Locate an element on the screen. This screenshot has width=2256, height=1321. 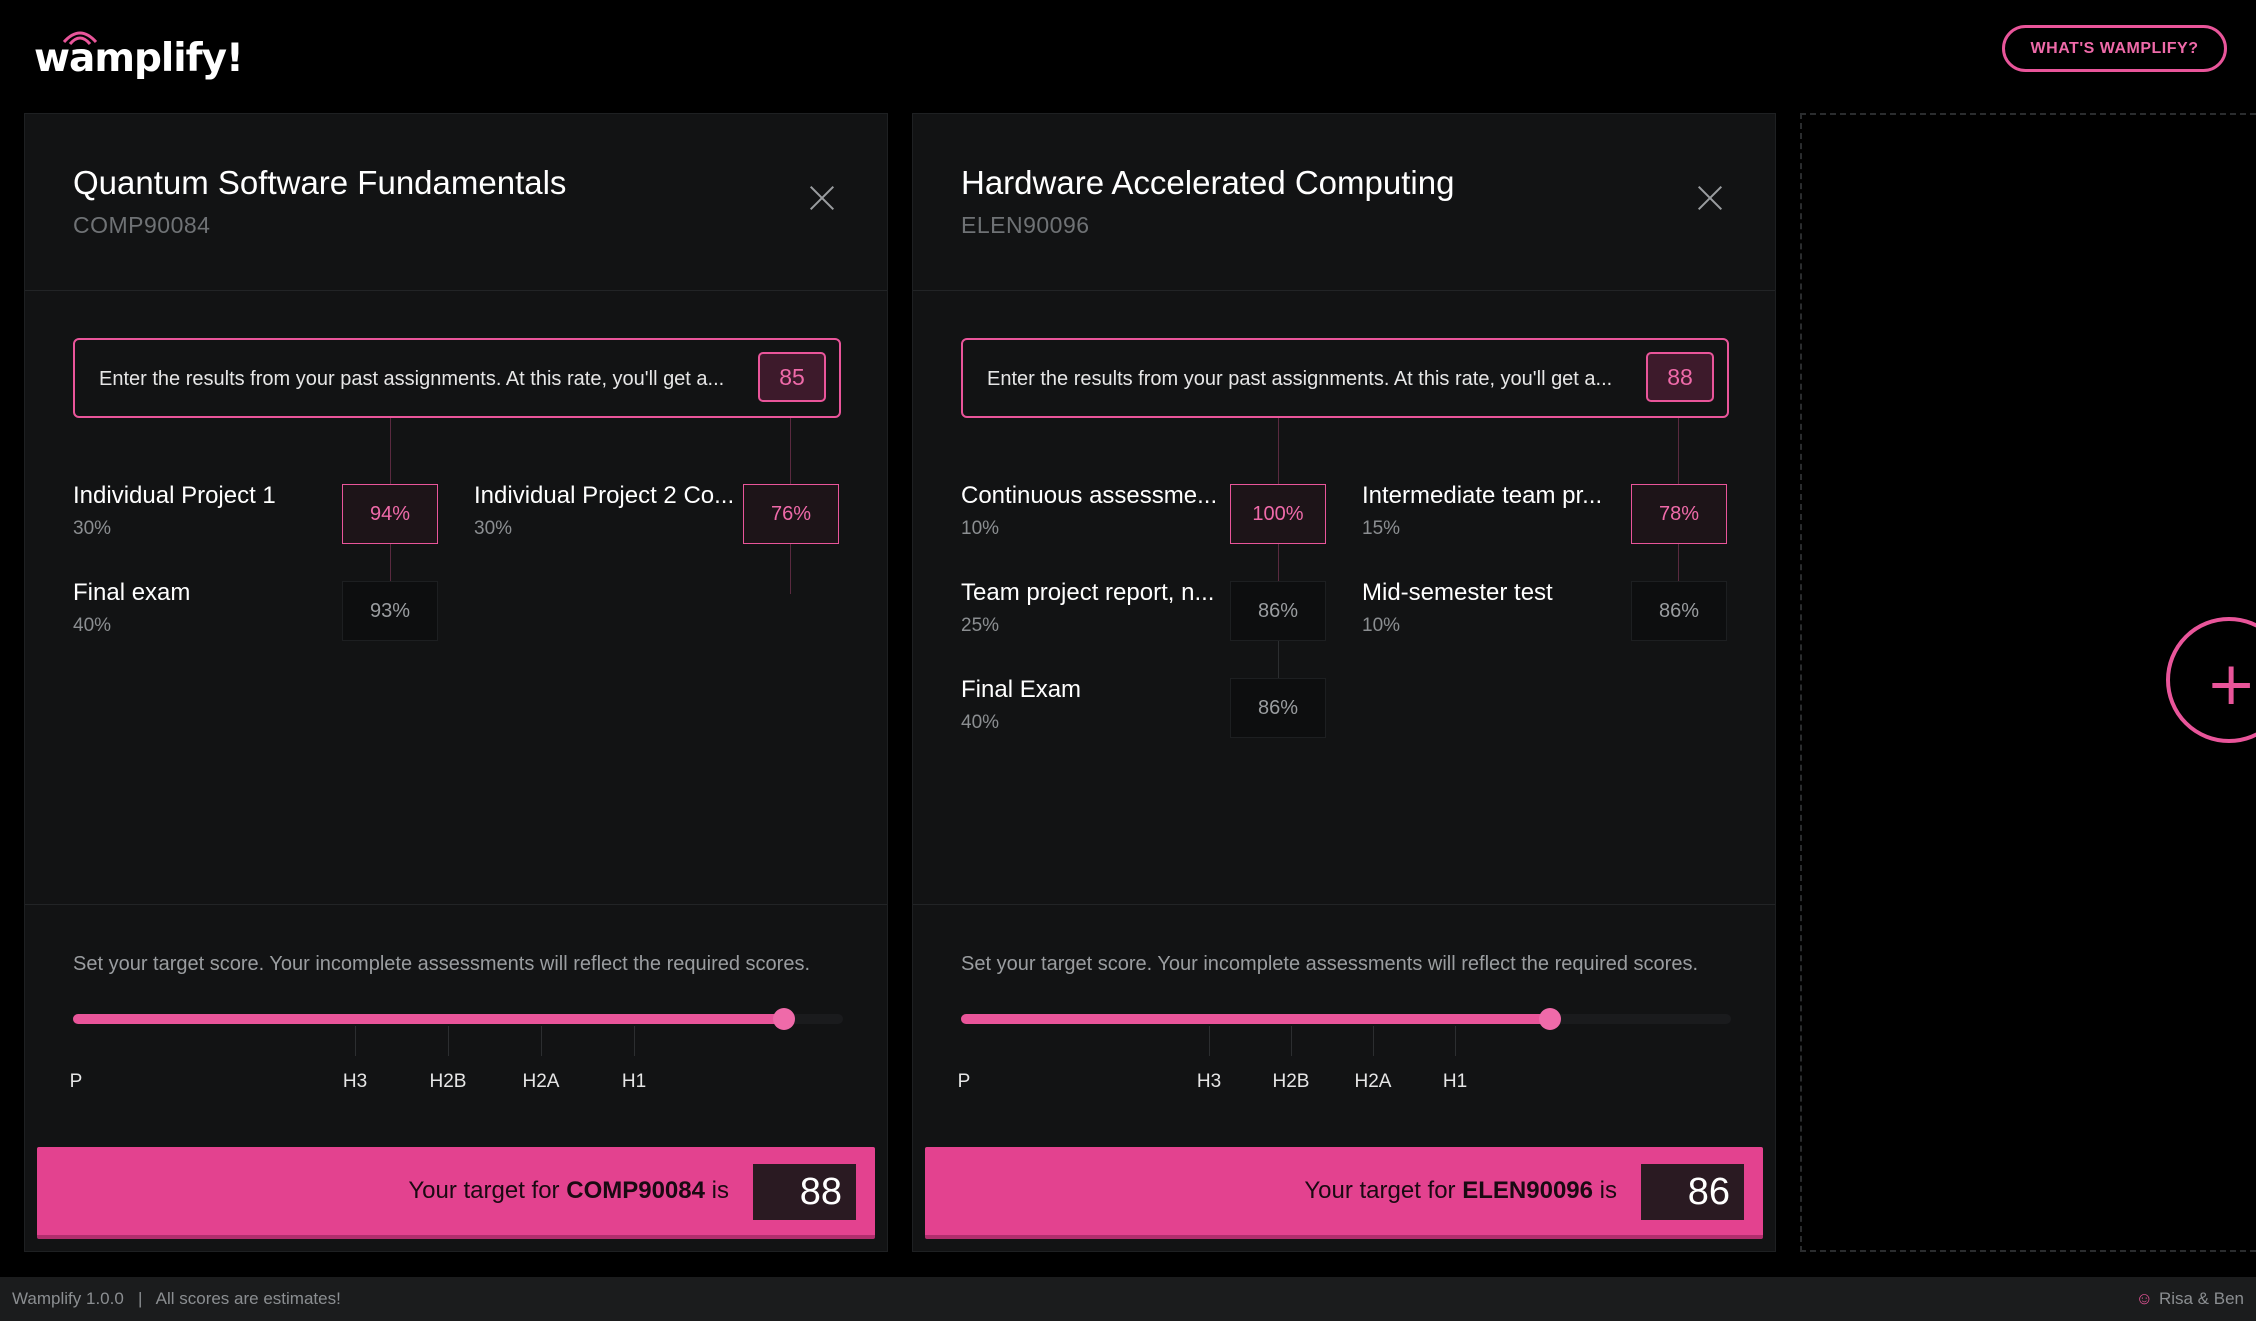
projected-score-badge: 85 is located at coordinates (792, 377).